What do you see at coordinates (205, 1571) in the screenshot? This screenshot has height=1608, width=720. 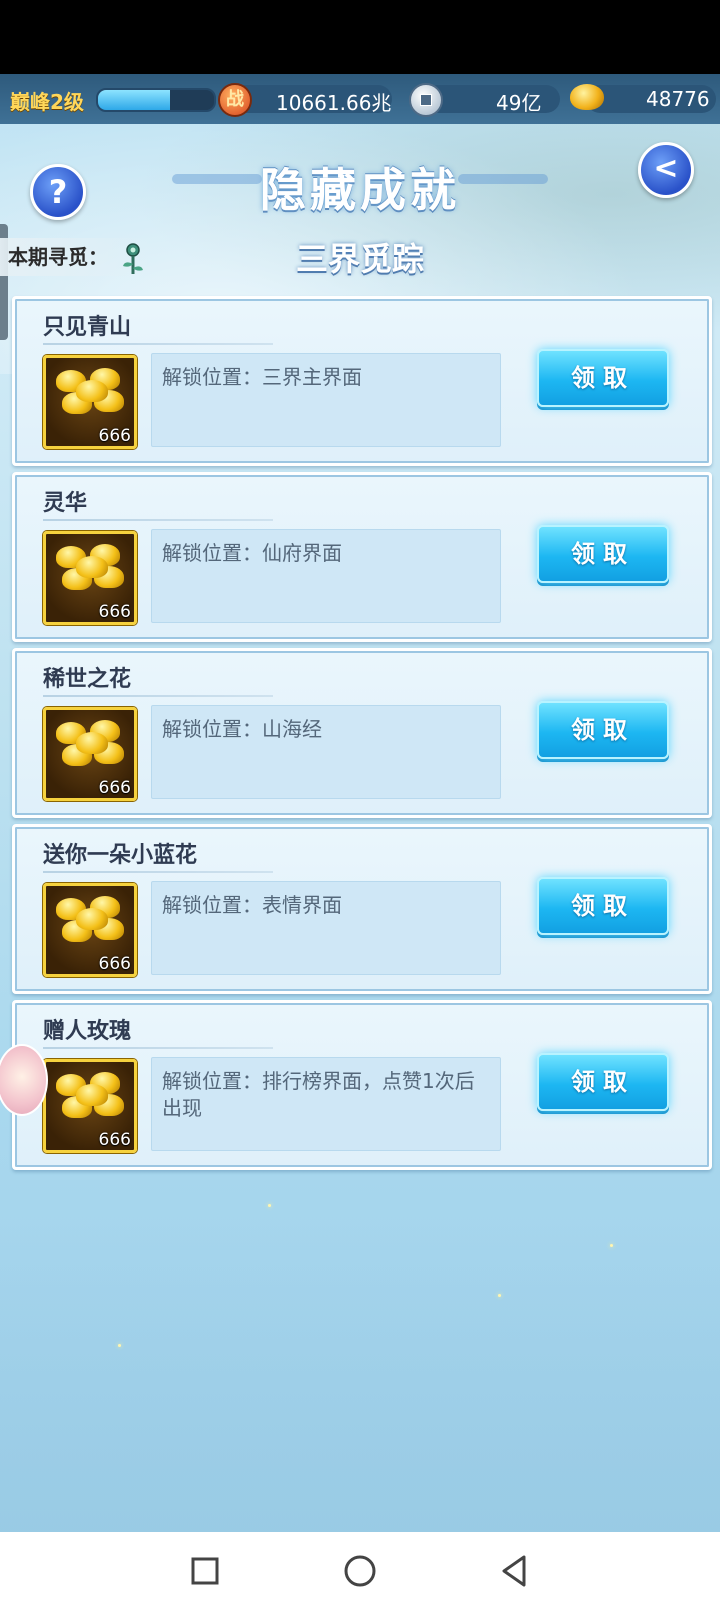 I see `recent-apps-icon` at bounding box center [205, 1571].